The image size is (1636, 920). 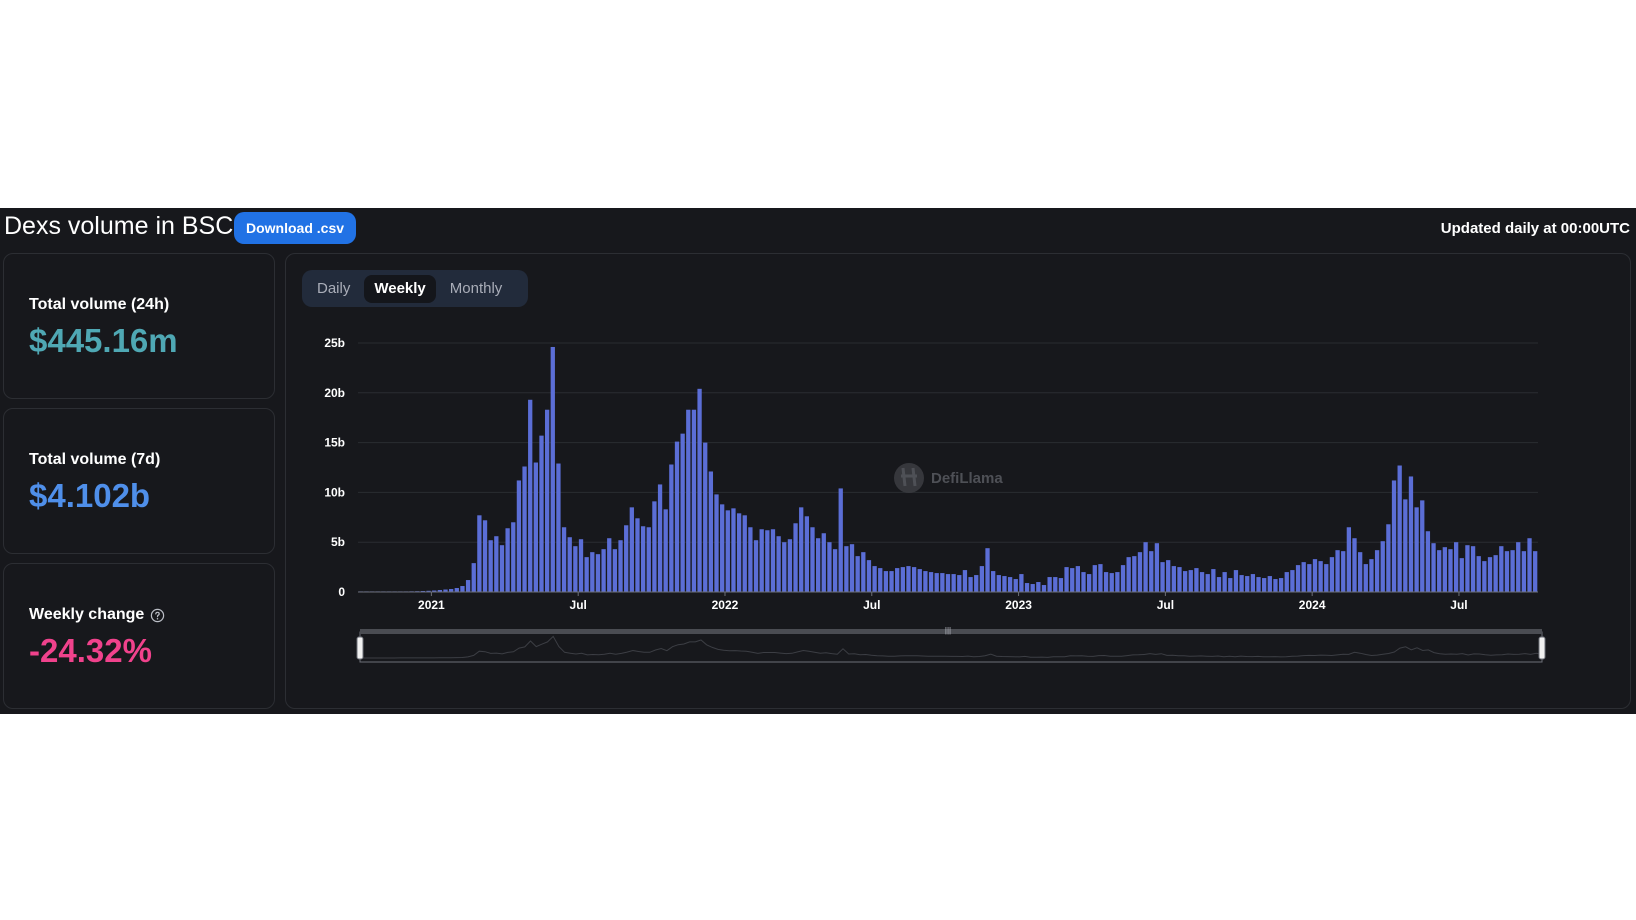 What do you see at coordinates (1542, 648) in the screenshot?
I see `zoom-handle-right` at bounding box center [1542, 648].